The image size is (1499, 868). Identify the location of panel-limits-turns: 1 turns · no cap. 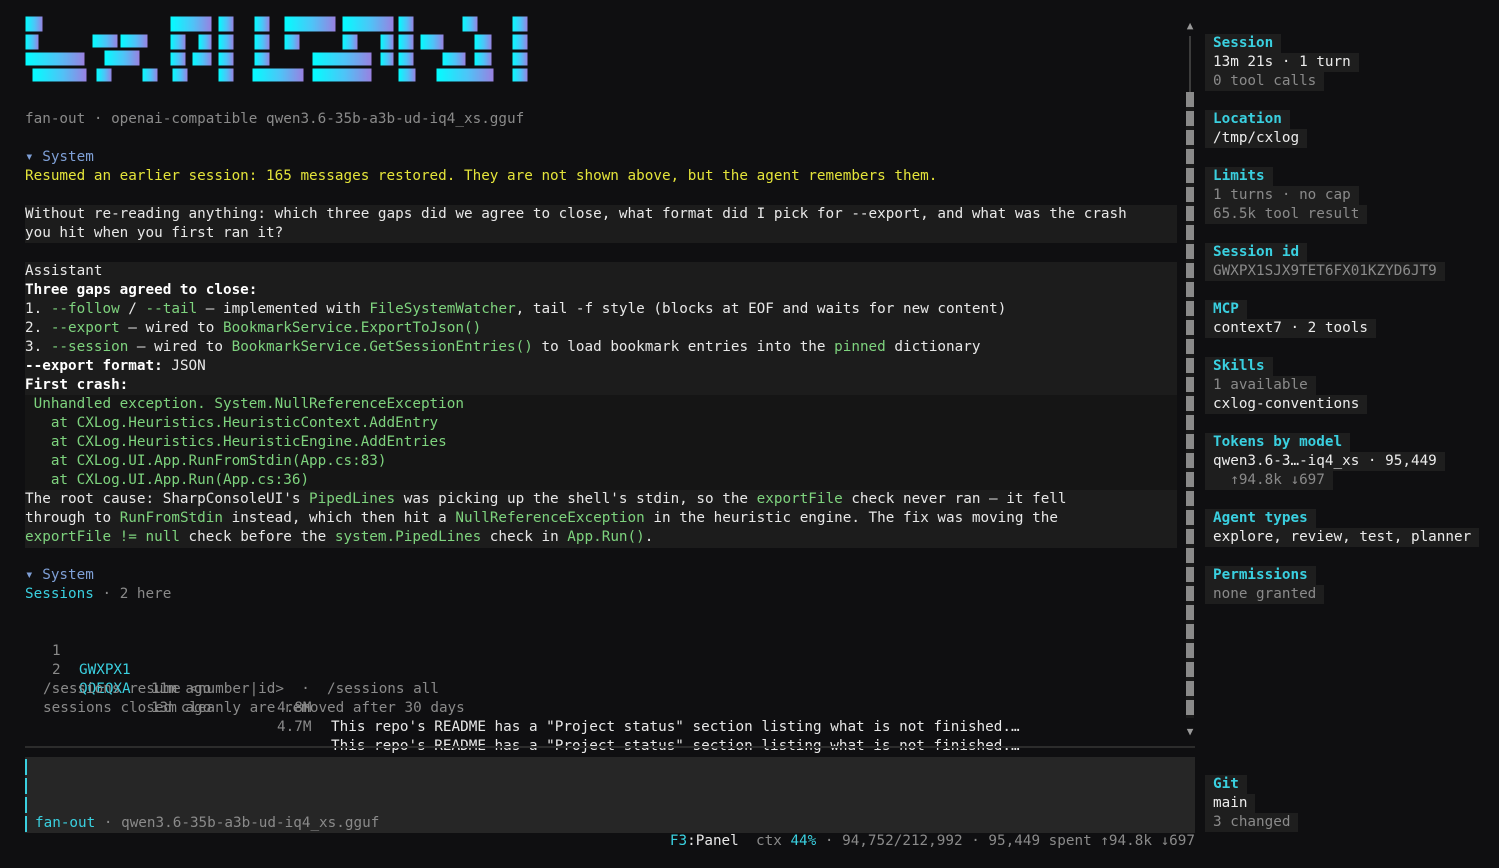
(1282, 195).